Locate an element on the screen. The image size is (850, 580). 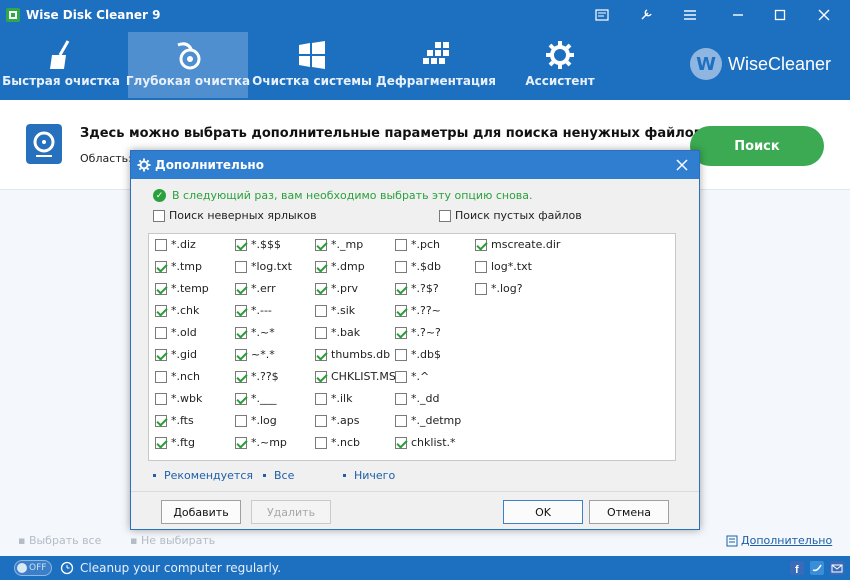
file-mask-checkbox: *.db$ is located at coordinates (418, 354).